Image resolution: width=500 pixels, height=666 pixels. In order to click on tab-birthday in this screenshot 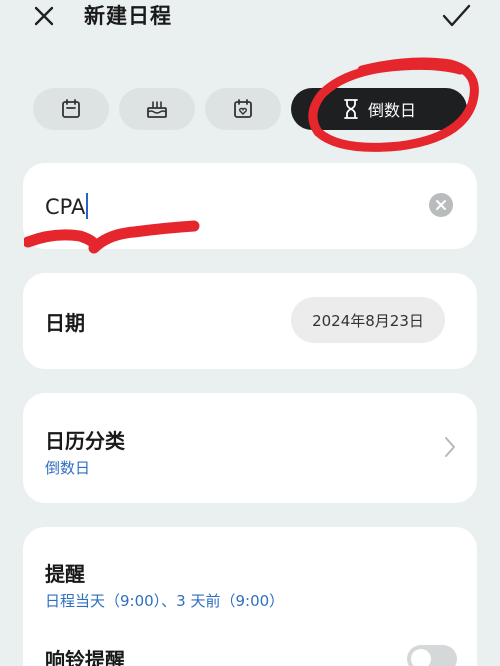, I will do `click(157, 109)`.